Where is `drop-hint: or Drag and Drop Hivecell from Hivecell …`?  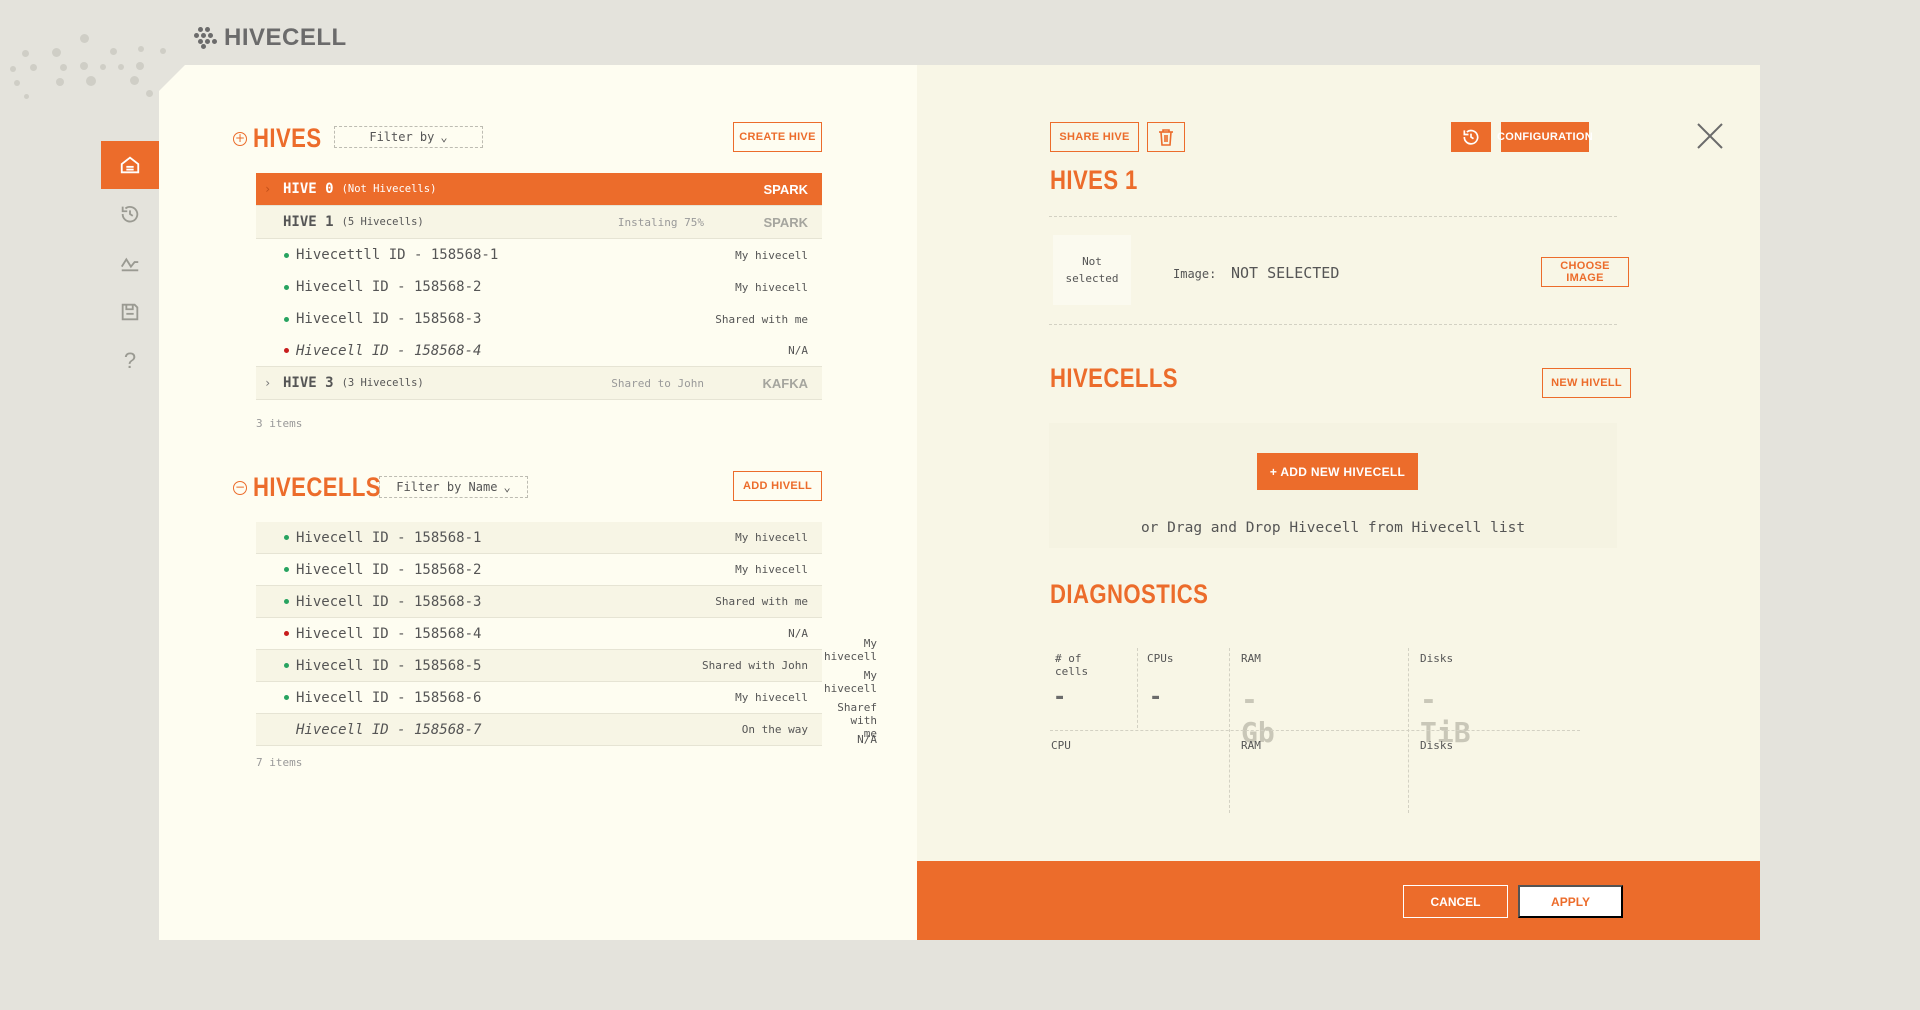
drop-hint: or Drag and Drop Hivecell from Hivecell … is located at coordinates (1333, 528).